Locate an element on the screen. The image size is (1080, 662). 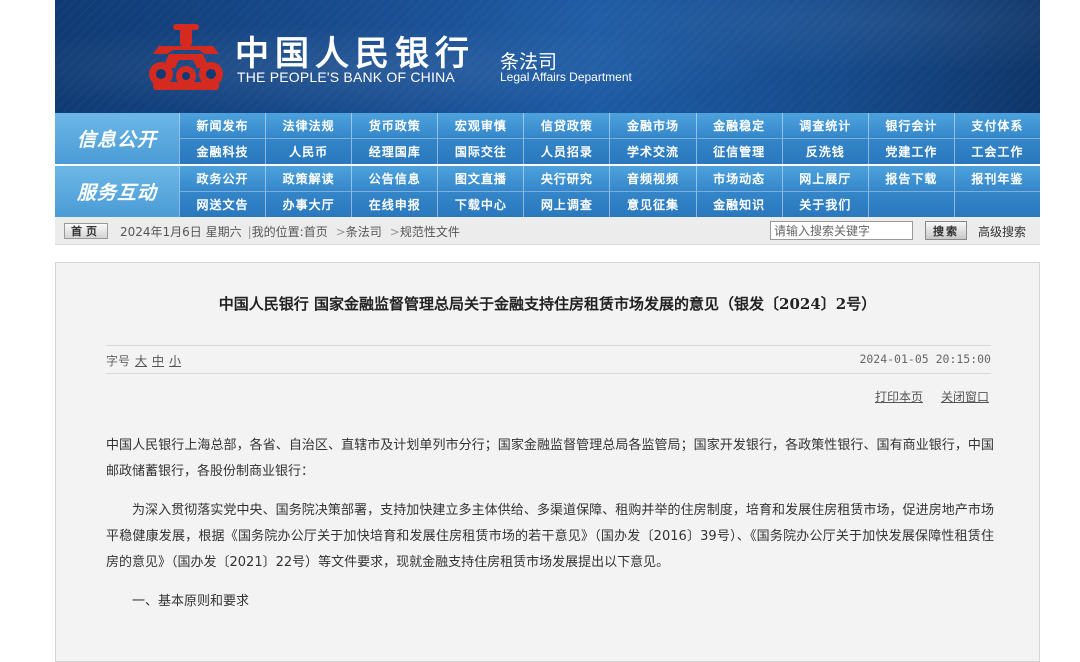
advanced-search-link: 高级搜索 is located at coordinates (1002, 231).